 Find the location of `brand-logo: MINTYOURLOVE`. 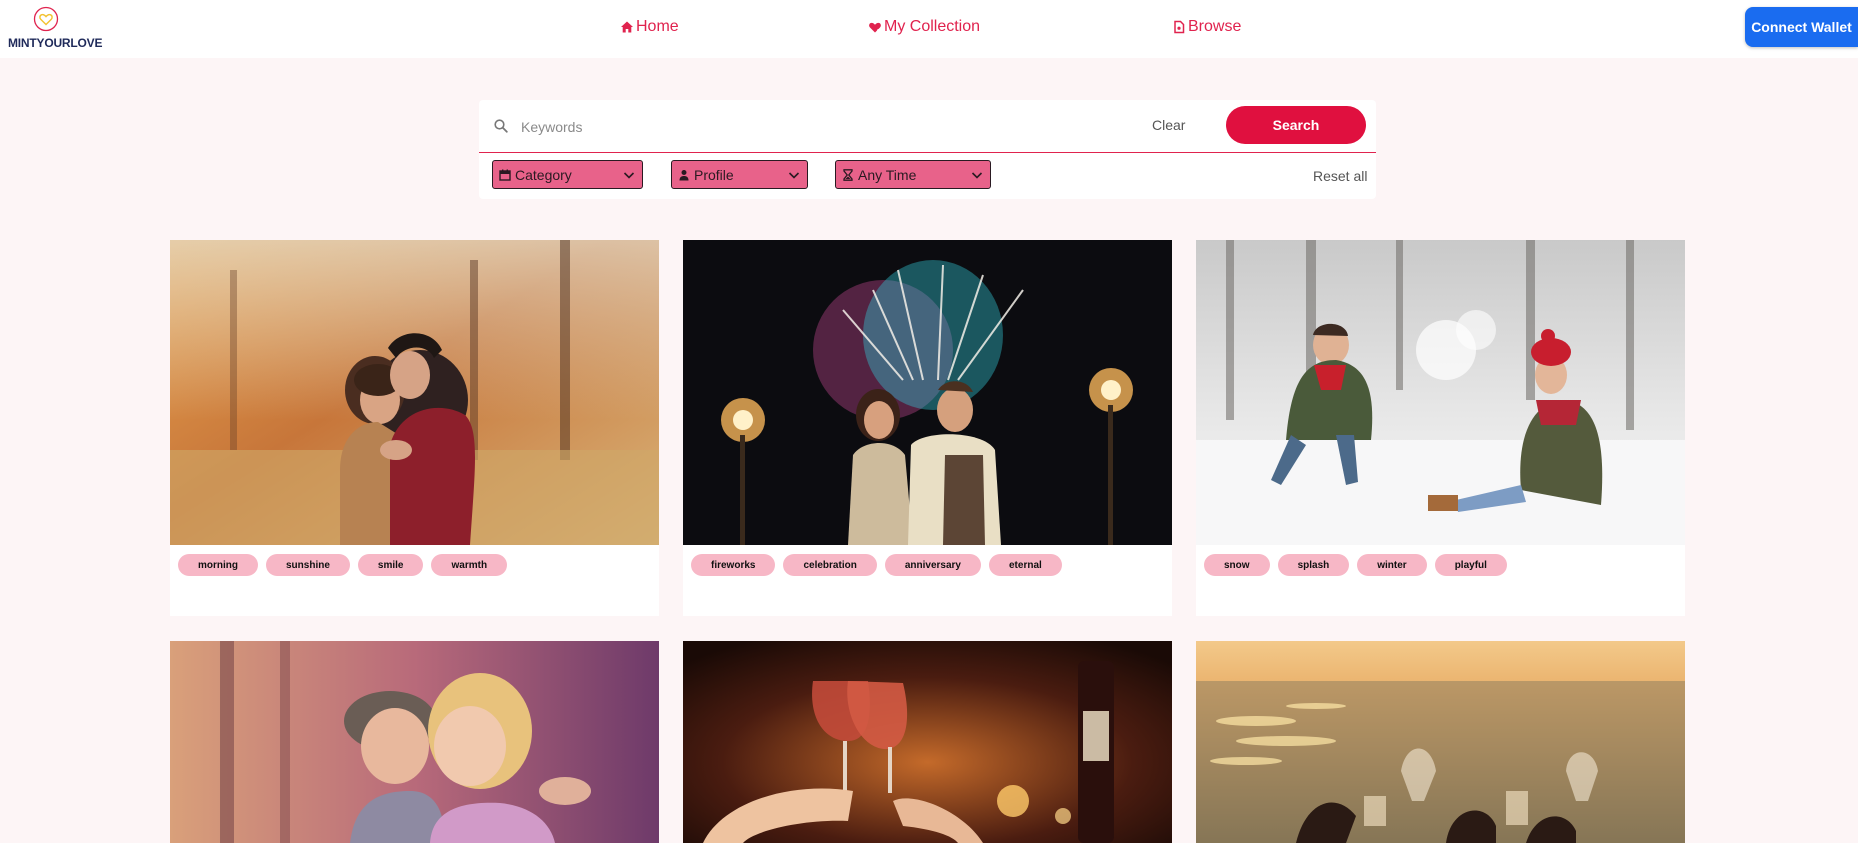

brand-logo: MINTYOURLOVE is located at coordinates (56, 29).